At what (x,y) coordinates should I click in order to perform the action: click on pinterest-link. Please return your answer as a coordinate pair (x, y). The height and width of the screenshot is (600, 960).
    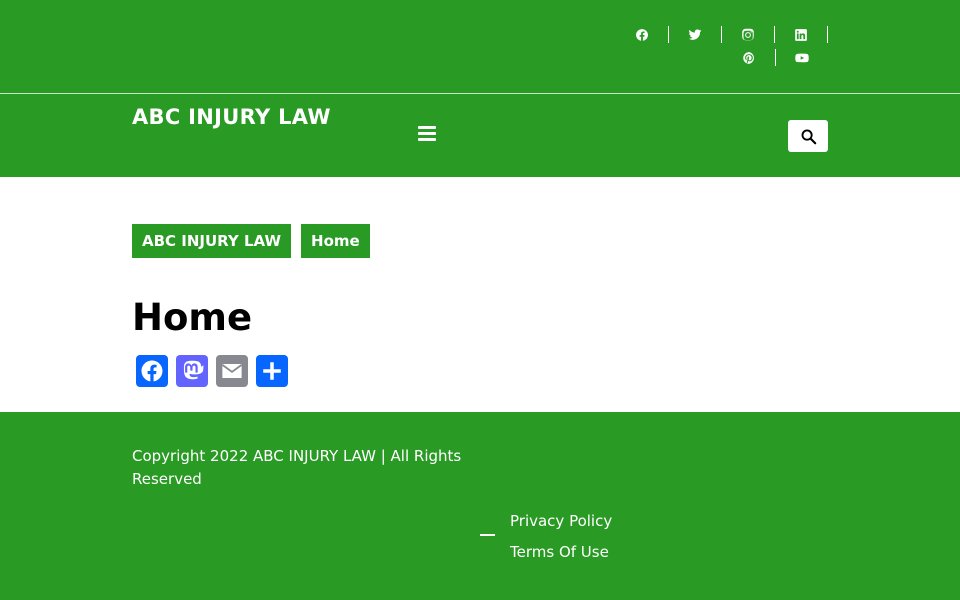
    Looking at the image, I should click on (749, 57).